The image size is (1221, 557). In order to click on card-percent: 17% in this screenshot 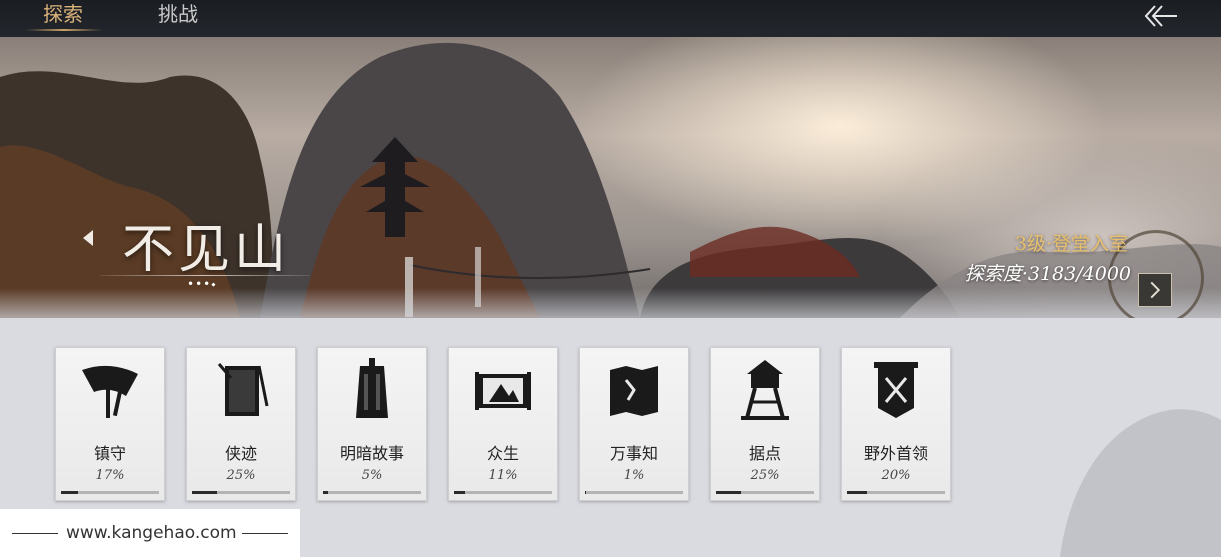, I will do `click(110, 475)`.